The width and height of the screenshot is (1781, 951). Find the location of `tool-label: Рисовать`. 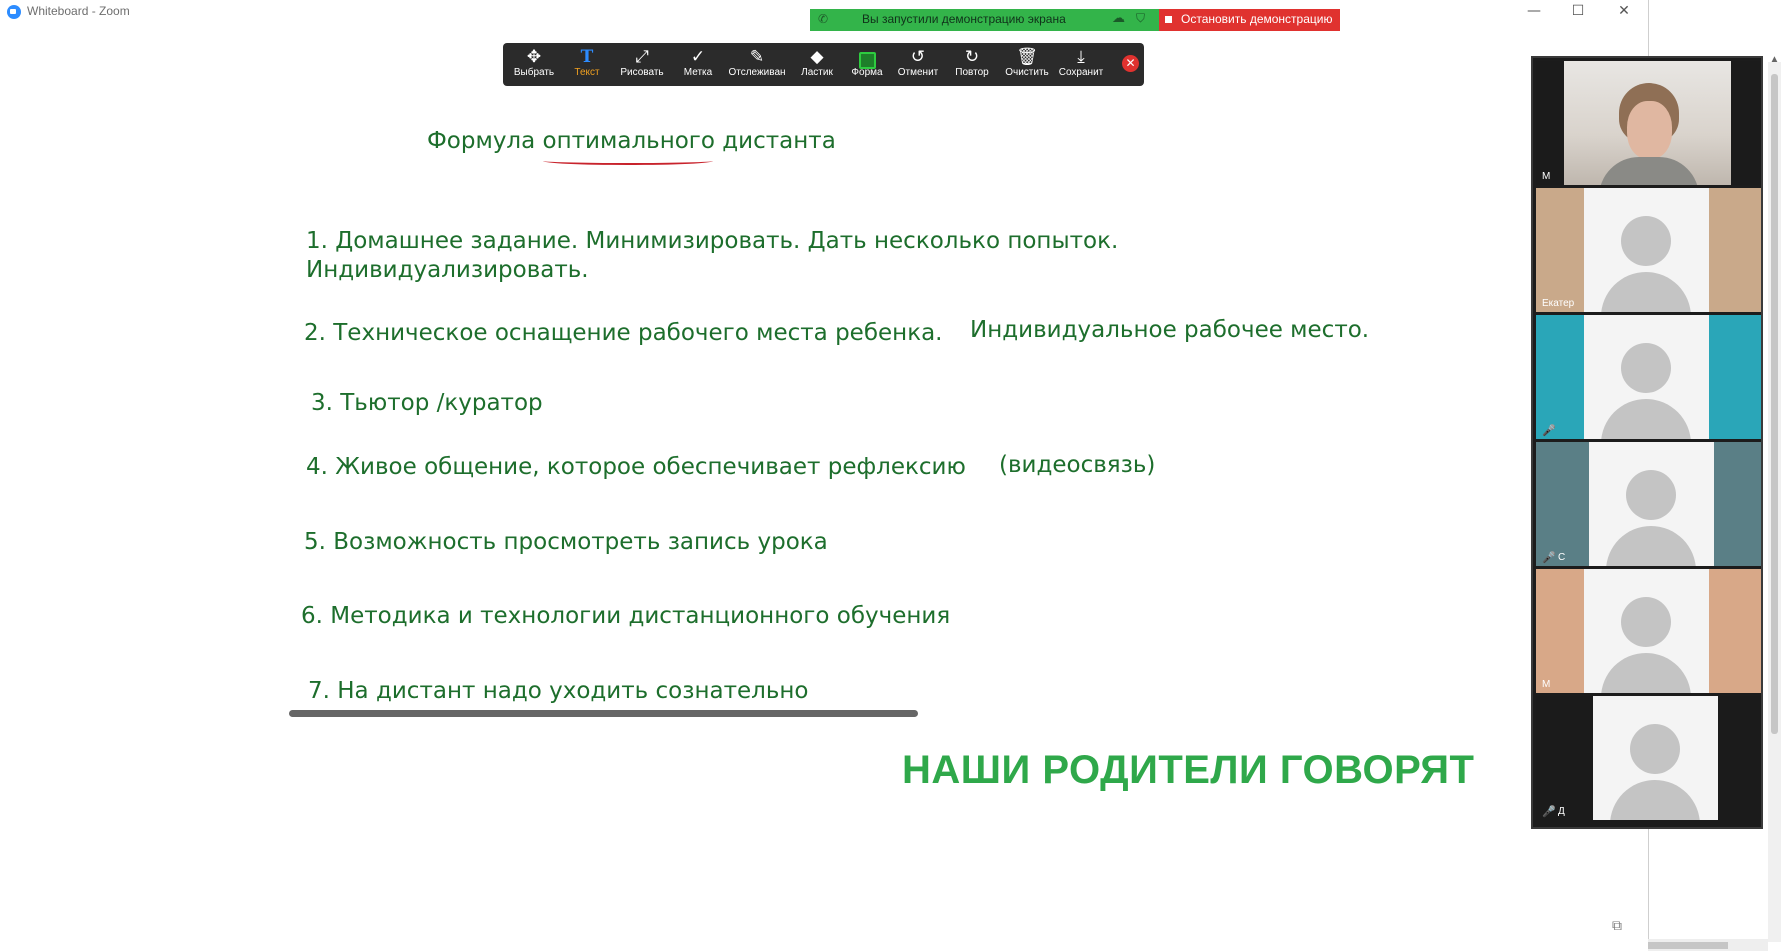

tool-label: Рисовать is located at coordinates (642, 72).